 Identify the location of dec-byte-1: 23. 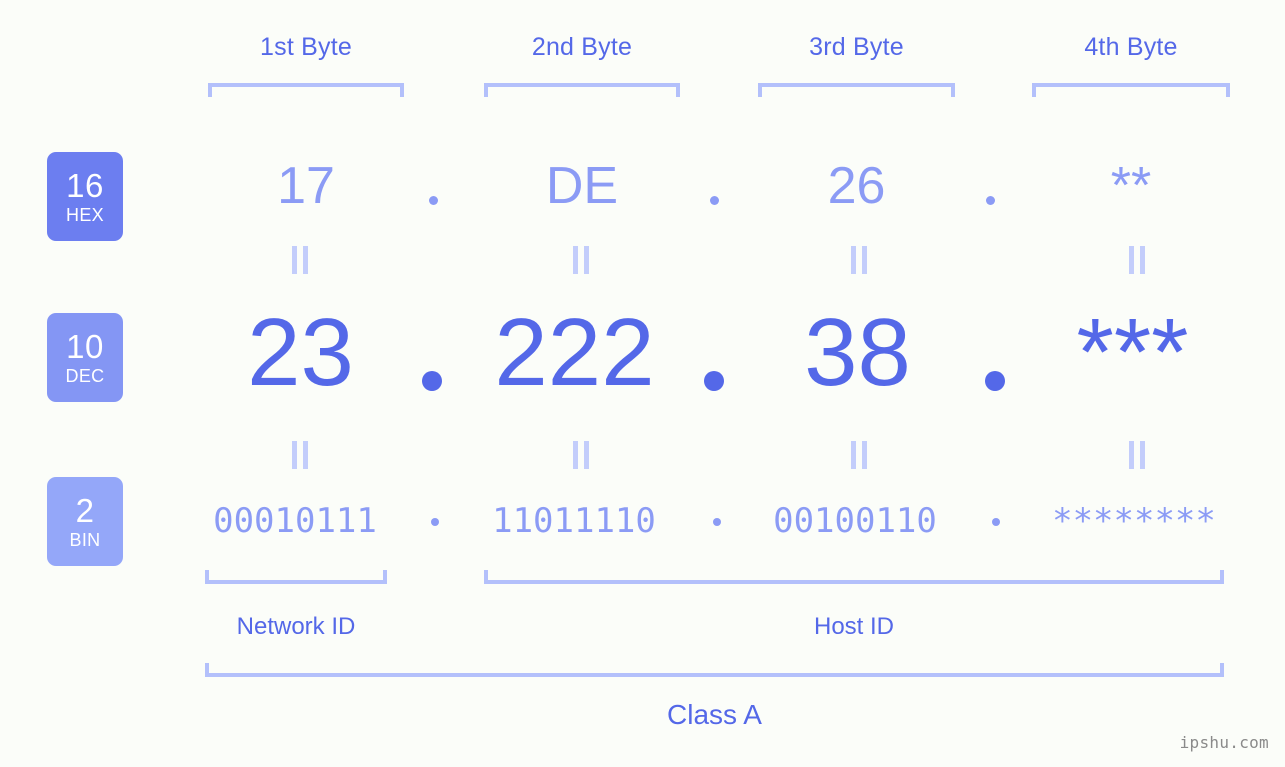
(300, 352).